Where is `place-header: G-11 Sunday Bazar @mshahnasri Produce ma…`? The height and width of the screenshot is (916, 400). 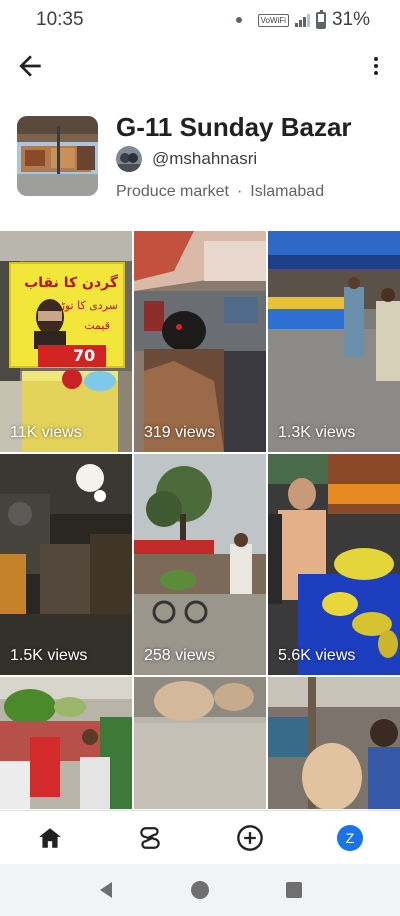 place-header: G-11 Sunday Bazar @mshahnasri Produce ma… is located at coordinates (200, 162).